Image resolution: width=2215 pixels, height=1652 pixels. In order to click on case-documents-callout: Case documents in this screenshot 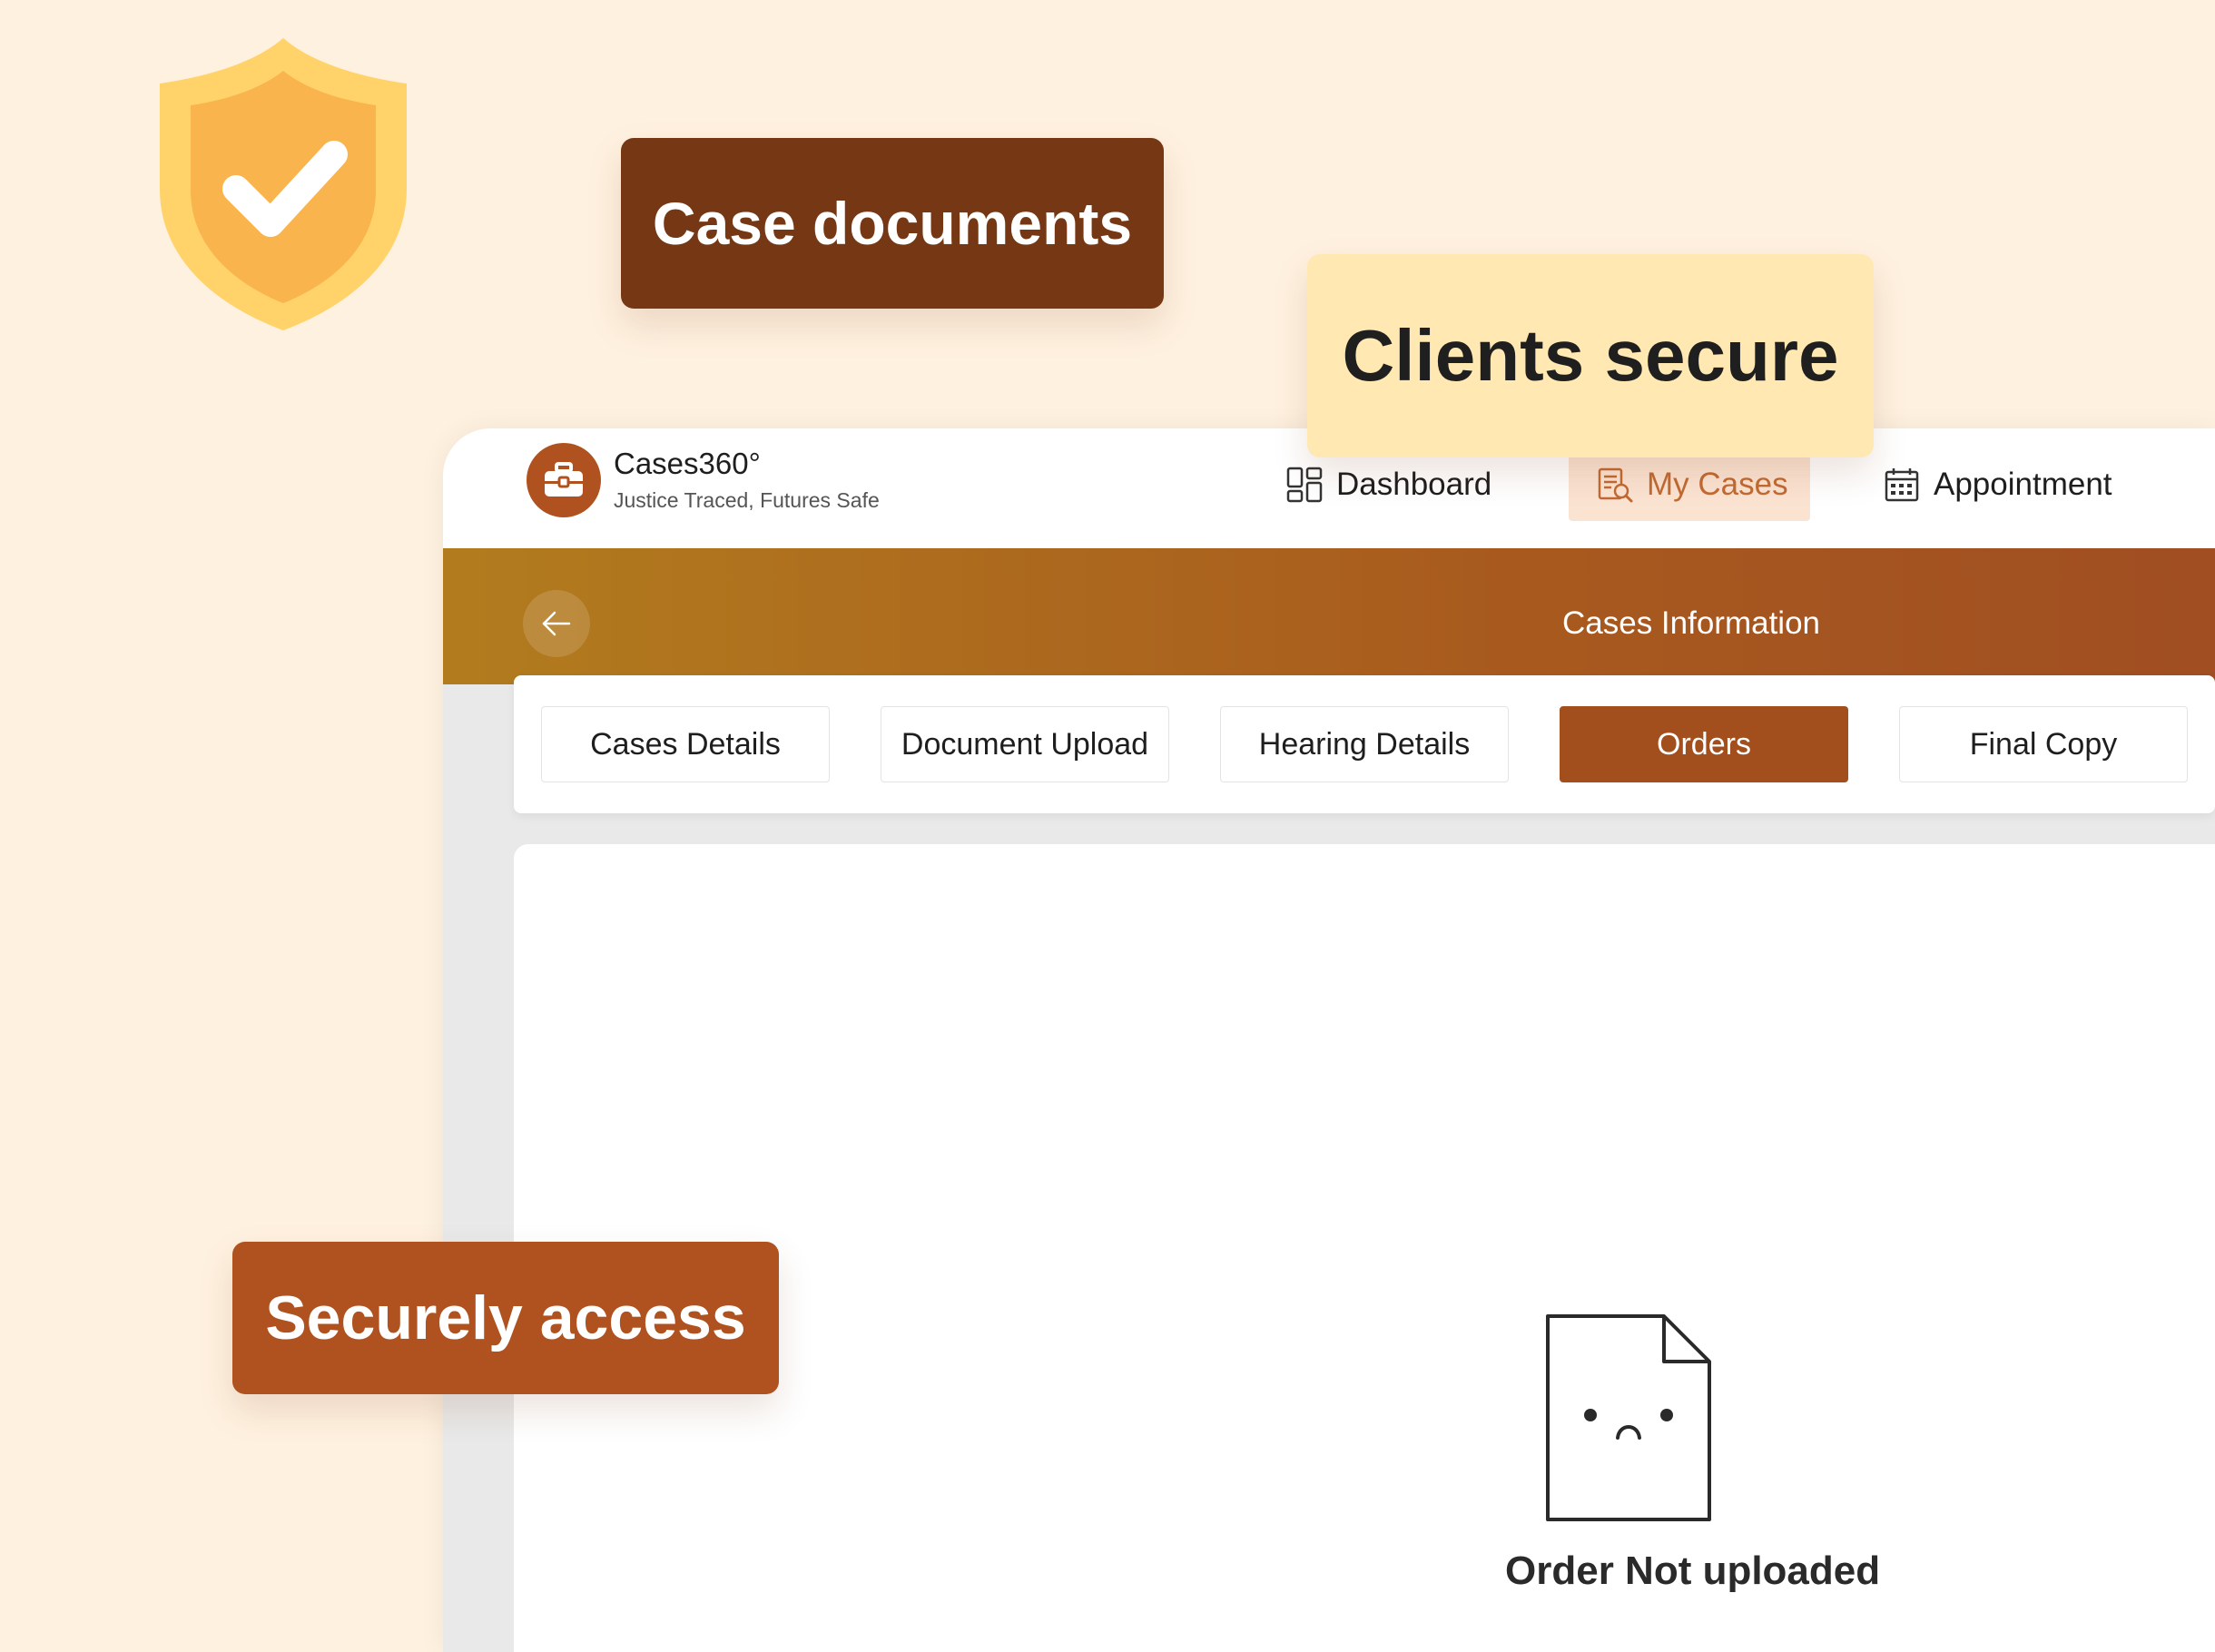, I will do `click(892, 223)`.